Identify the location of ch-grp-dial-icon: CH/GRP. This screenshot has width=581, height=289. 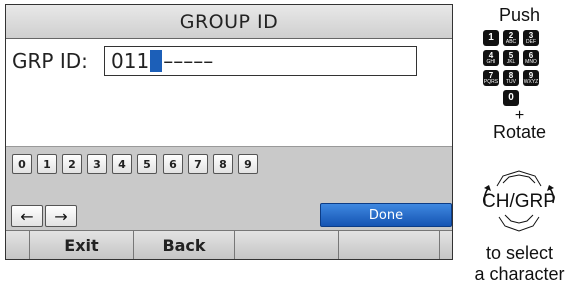
(519, 201).